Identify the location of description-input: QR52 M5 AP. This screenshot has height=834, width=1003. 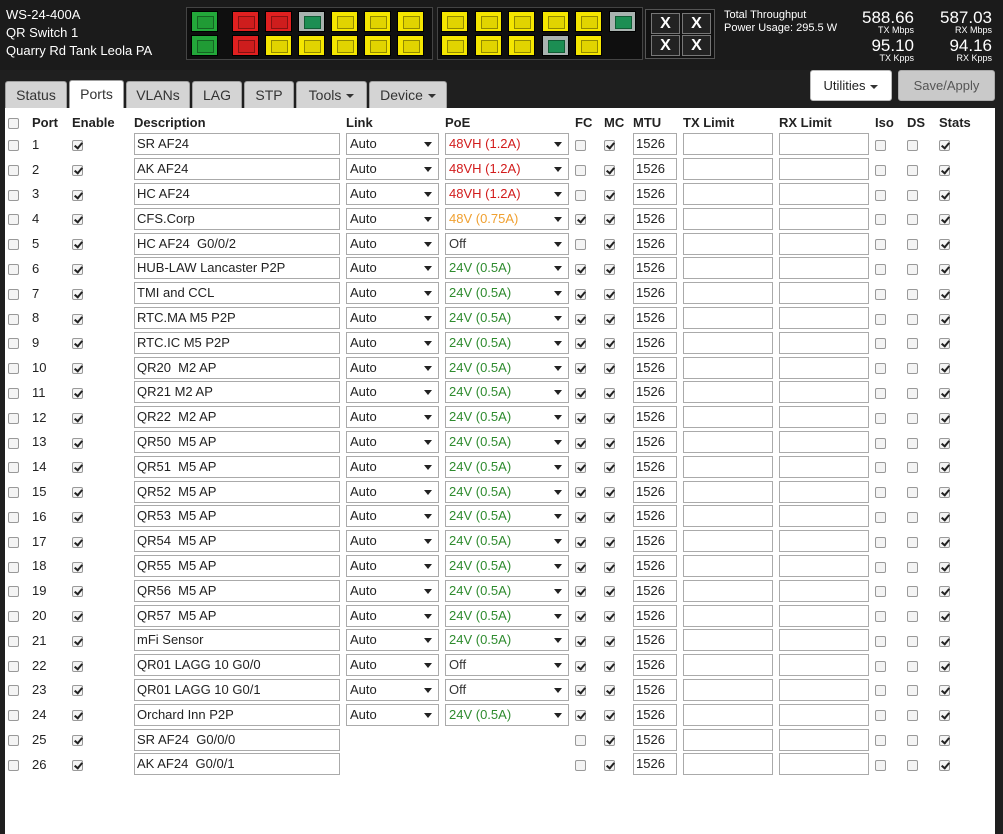
(237, 491).